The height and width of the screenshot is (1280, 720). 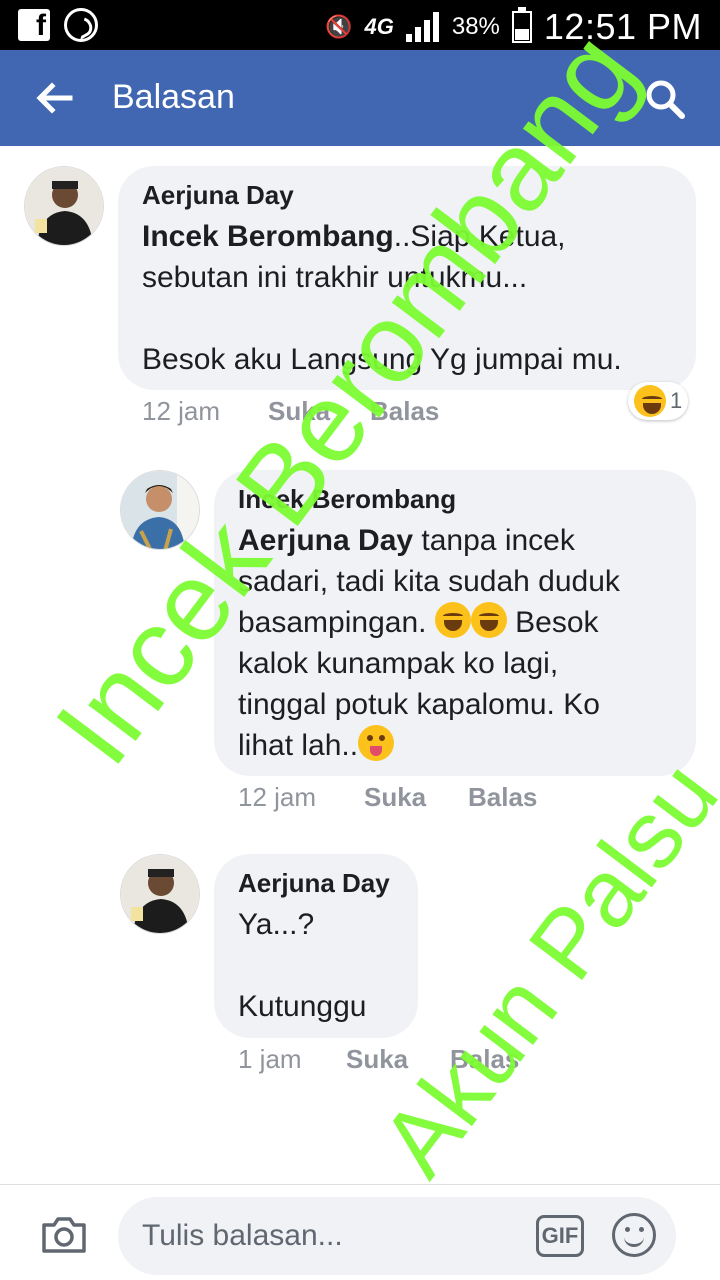 I want to click on reply-input: Tulis balasan... GIF, so click(x=397, y=1236).